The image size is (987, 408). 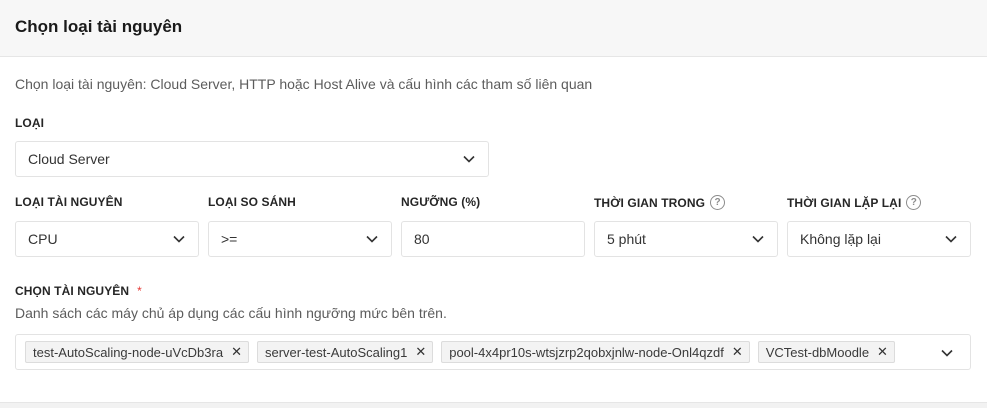 I want to click on comparison-label: LOẠI SO SÁNH, so click(x=252, y=202).